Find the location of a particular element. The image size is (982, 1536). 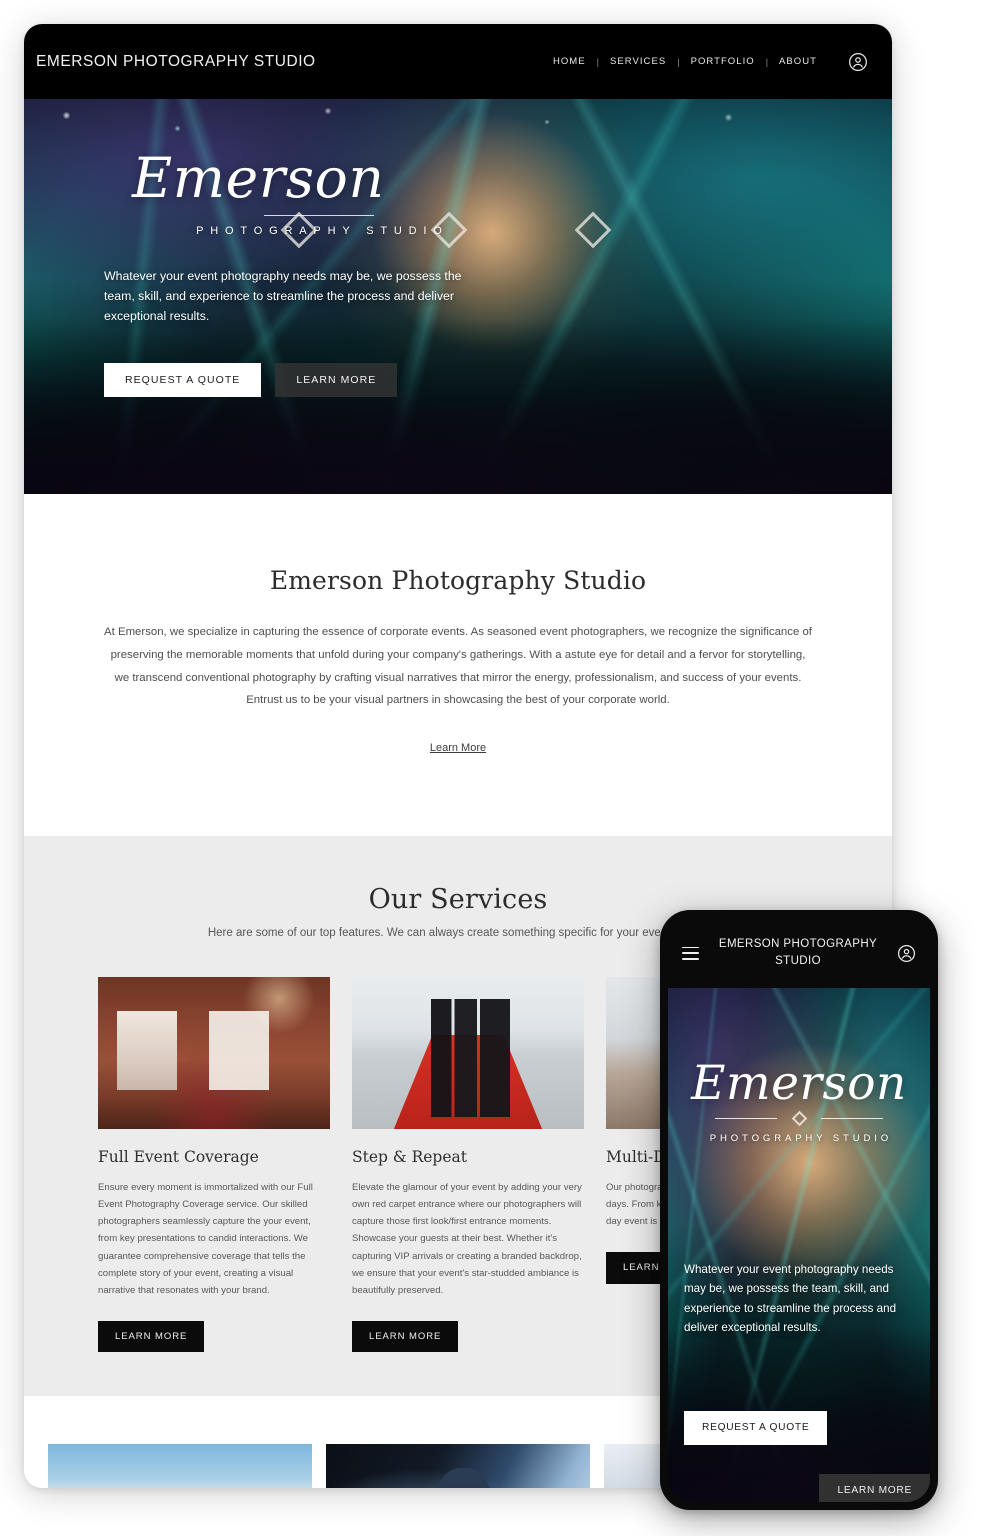

hamburger-menu-icon is located at coordinates (690, 953).